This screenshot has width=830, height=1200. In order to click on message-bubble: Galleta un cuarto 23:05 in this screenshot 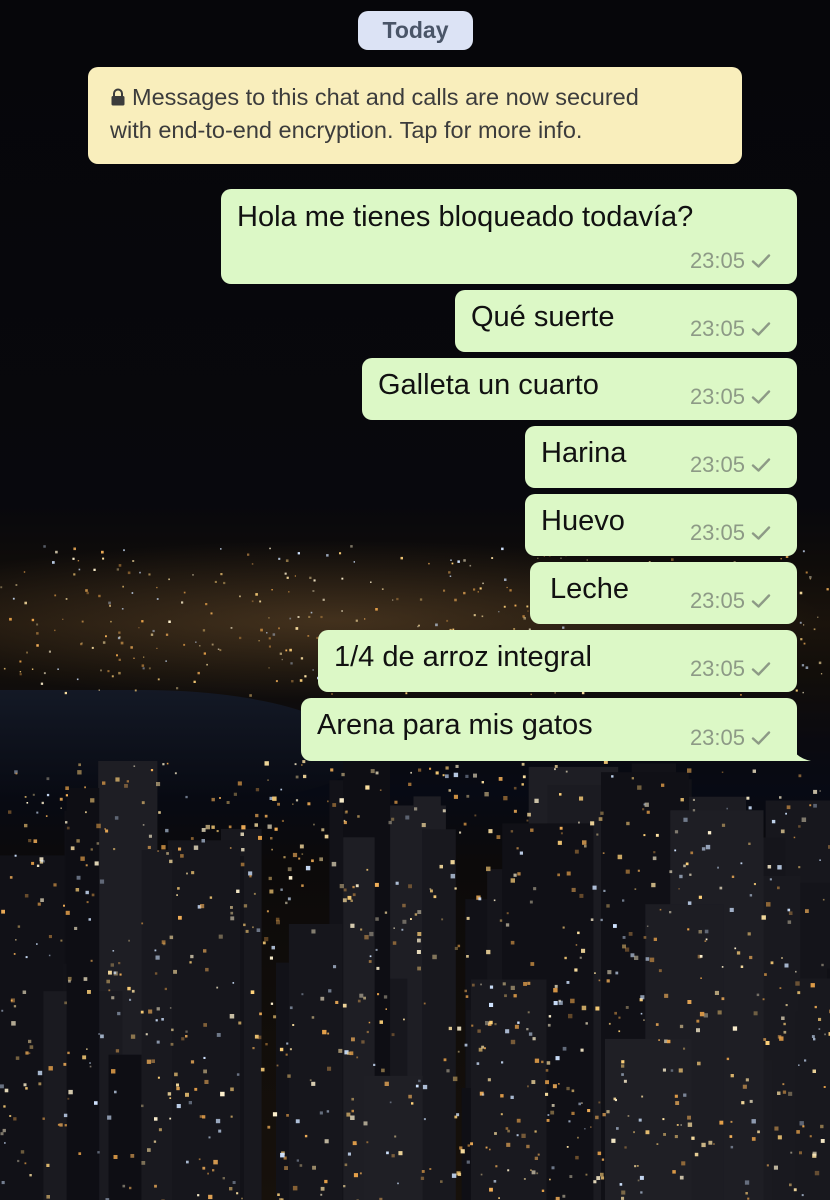, I will do `click(579, 389)`.